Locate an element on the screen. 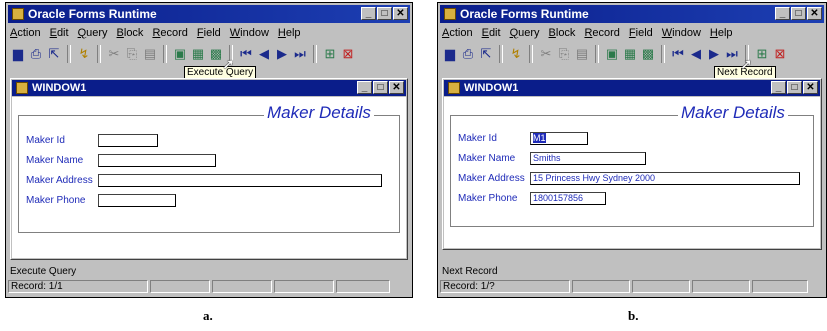  caption-b: b. is located at coordinates (633, 315).